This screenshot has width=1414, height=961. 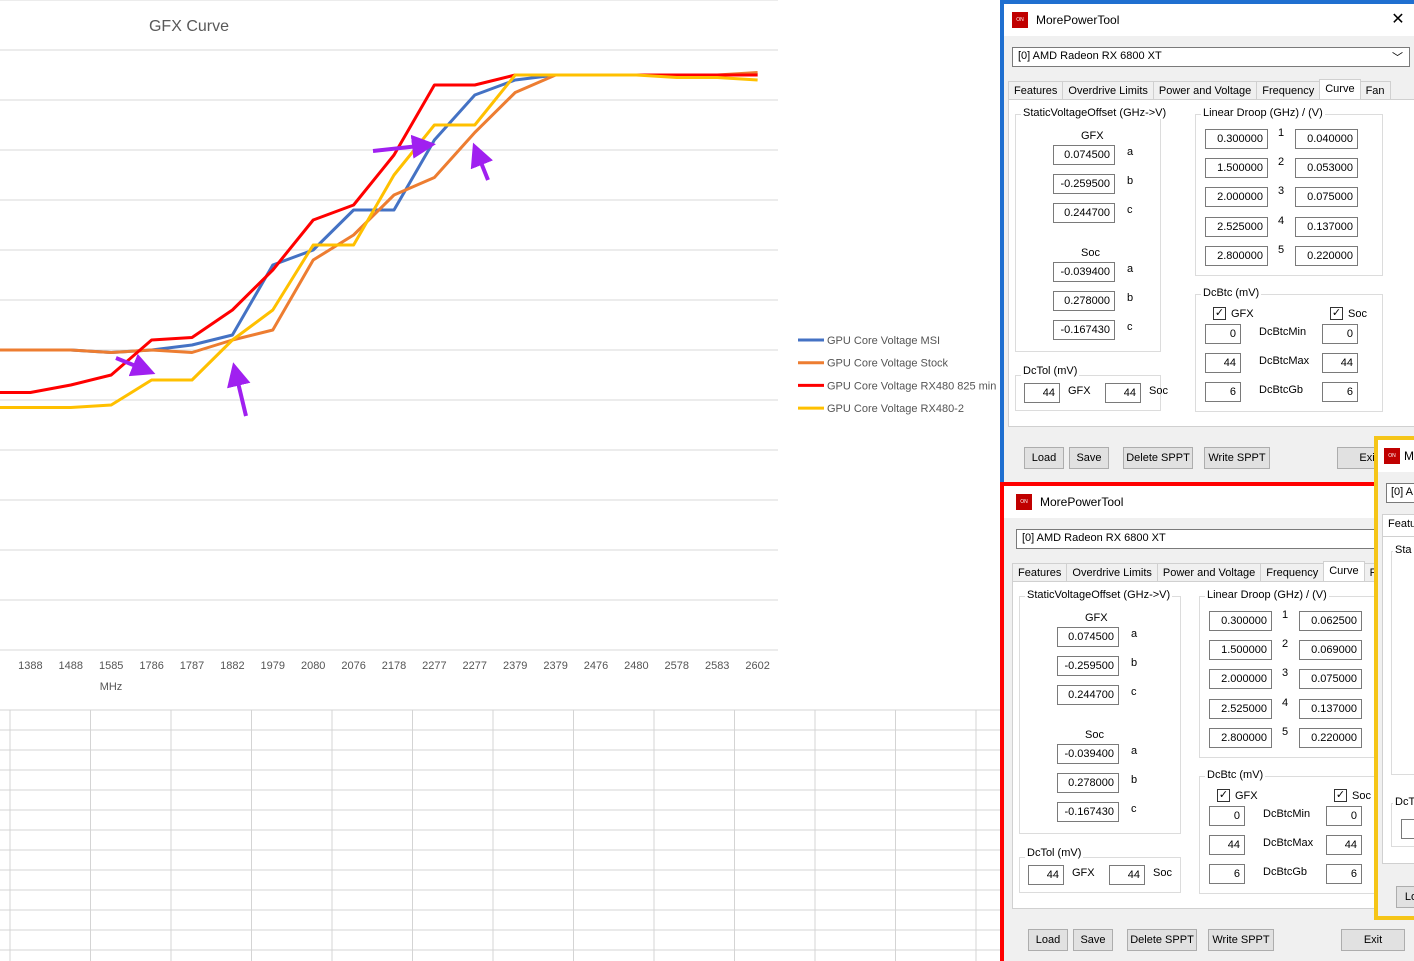 What do you see at coordinates (30, 666) in the screenshot?
I see `x-tick-label: 1388` at bounding box center [30, 666].